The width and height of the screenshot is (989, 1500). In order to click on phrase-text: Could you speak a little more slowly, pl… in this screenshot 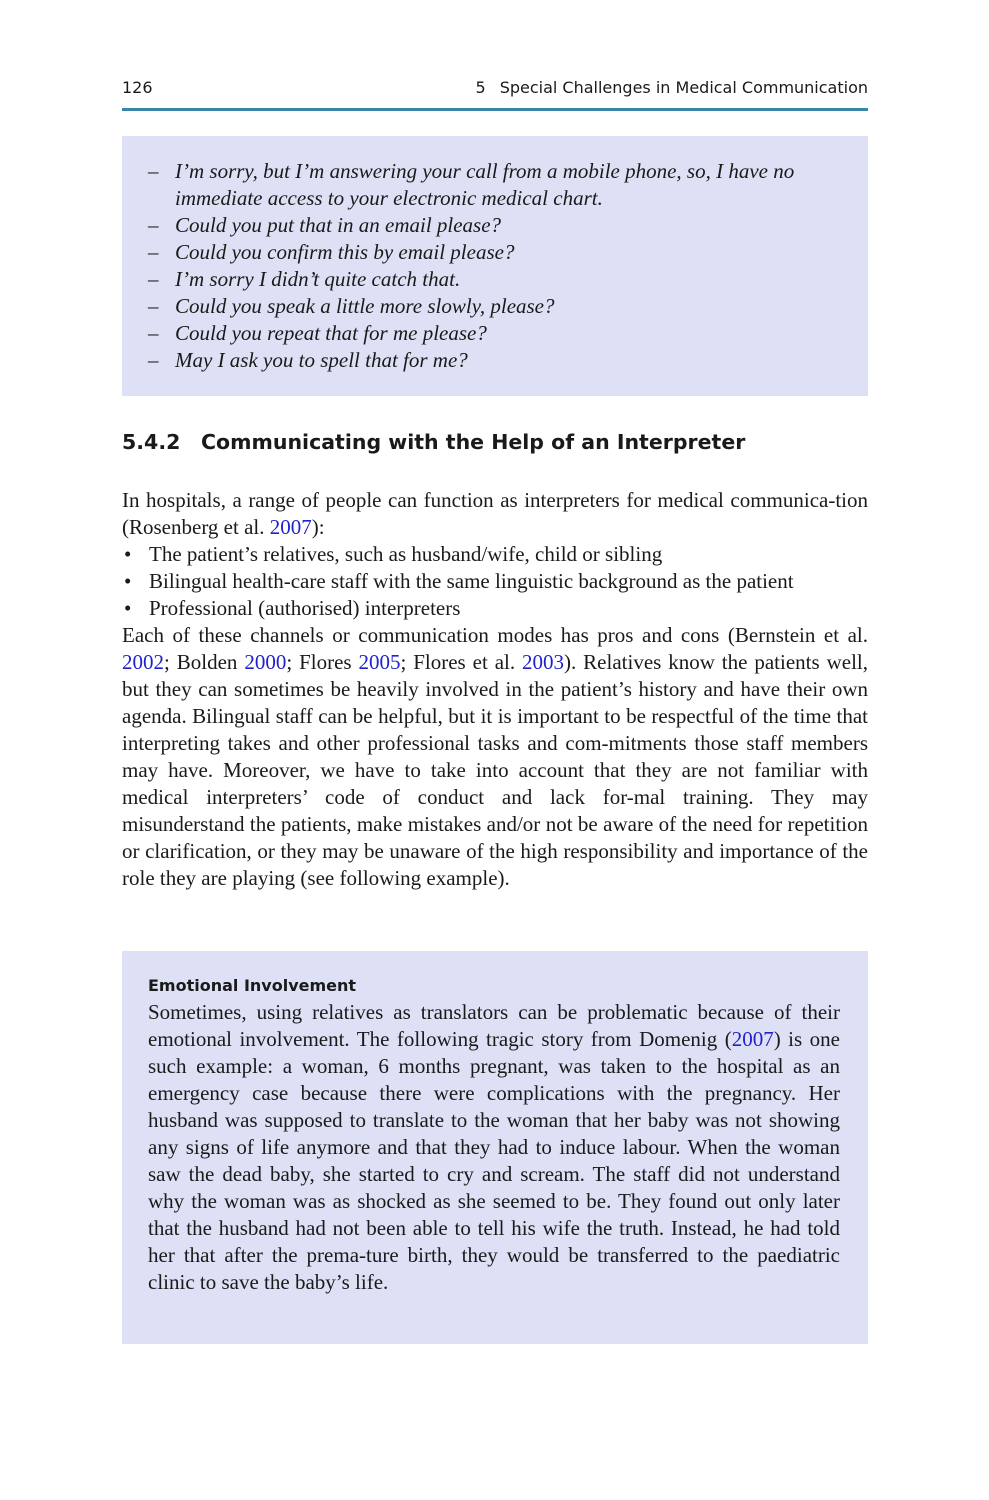, I will do `click(365, 306)`.